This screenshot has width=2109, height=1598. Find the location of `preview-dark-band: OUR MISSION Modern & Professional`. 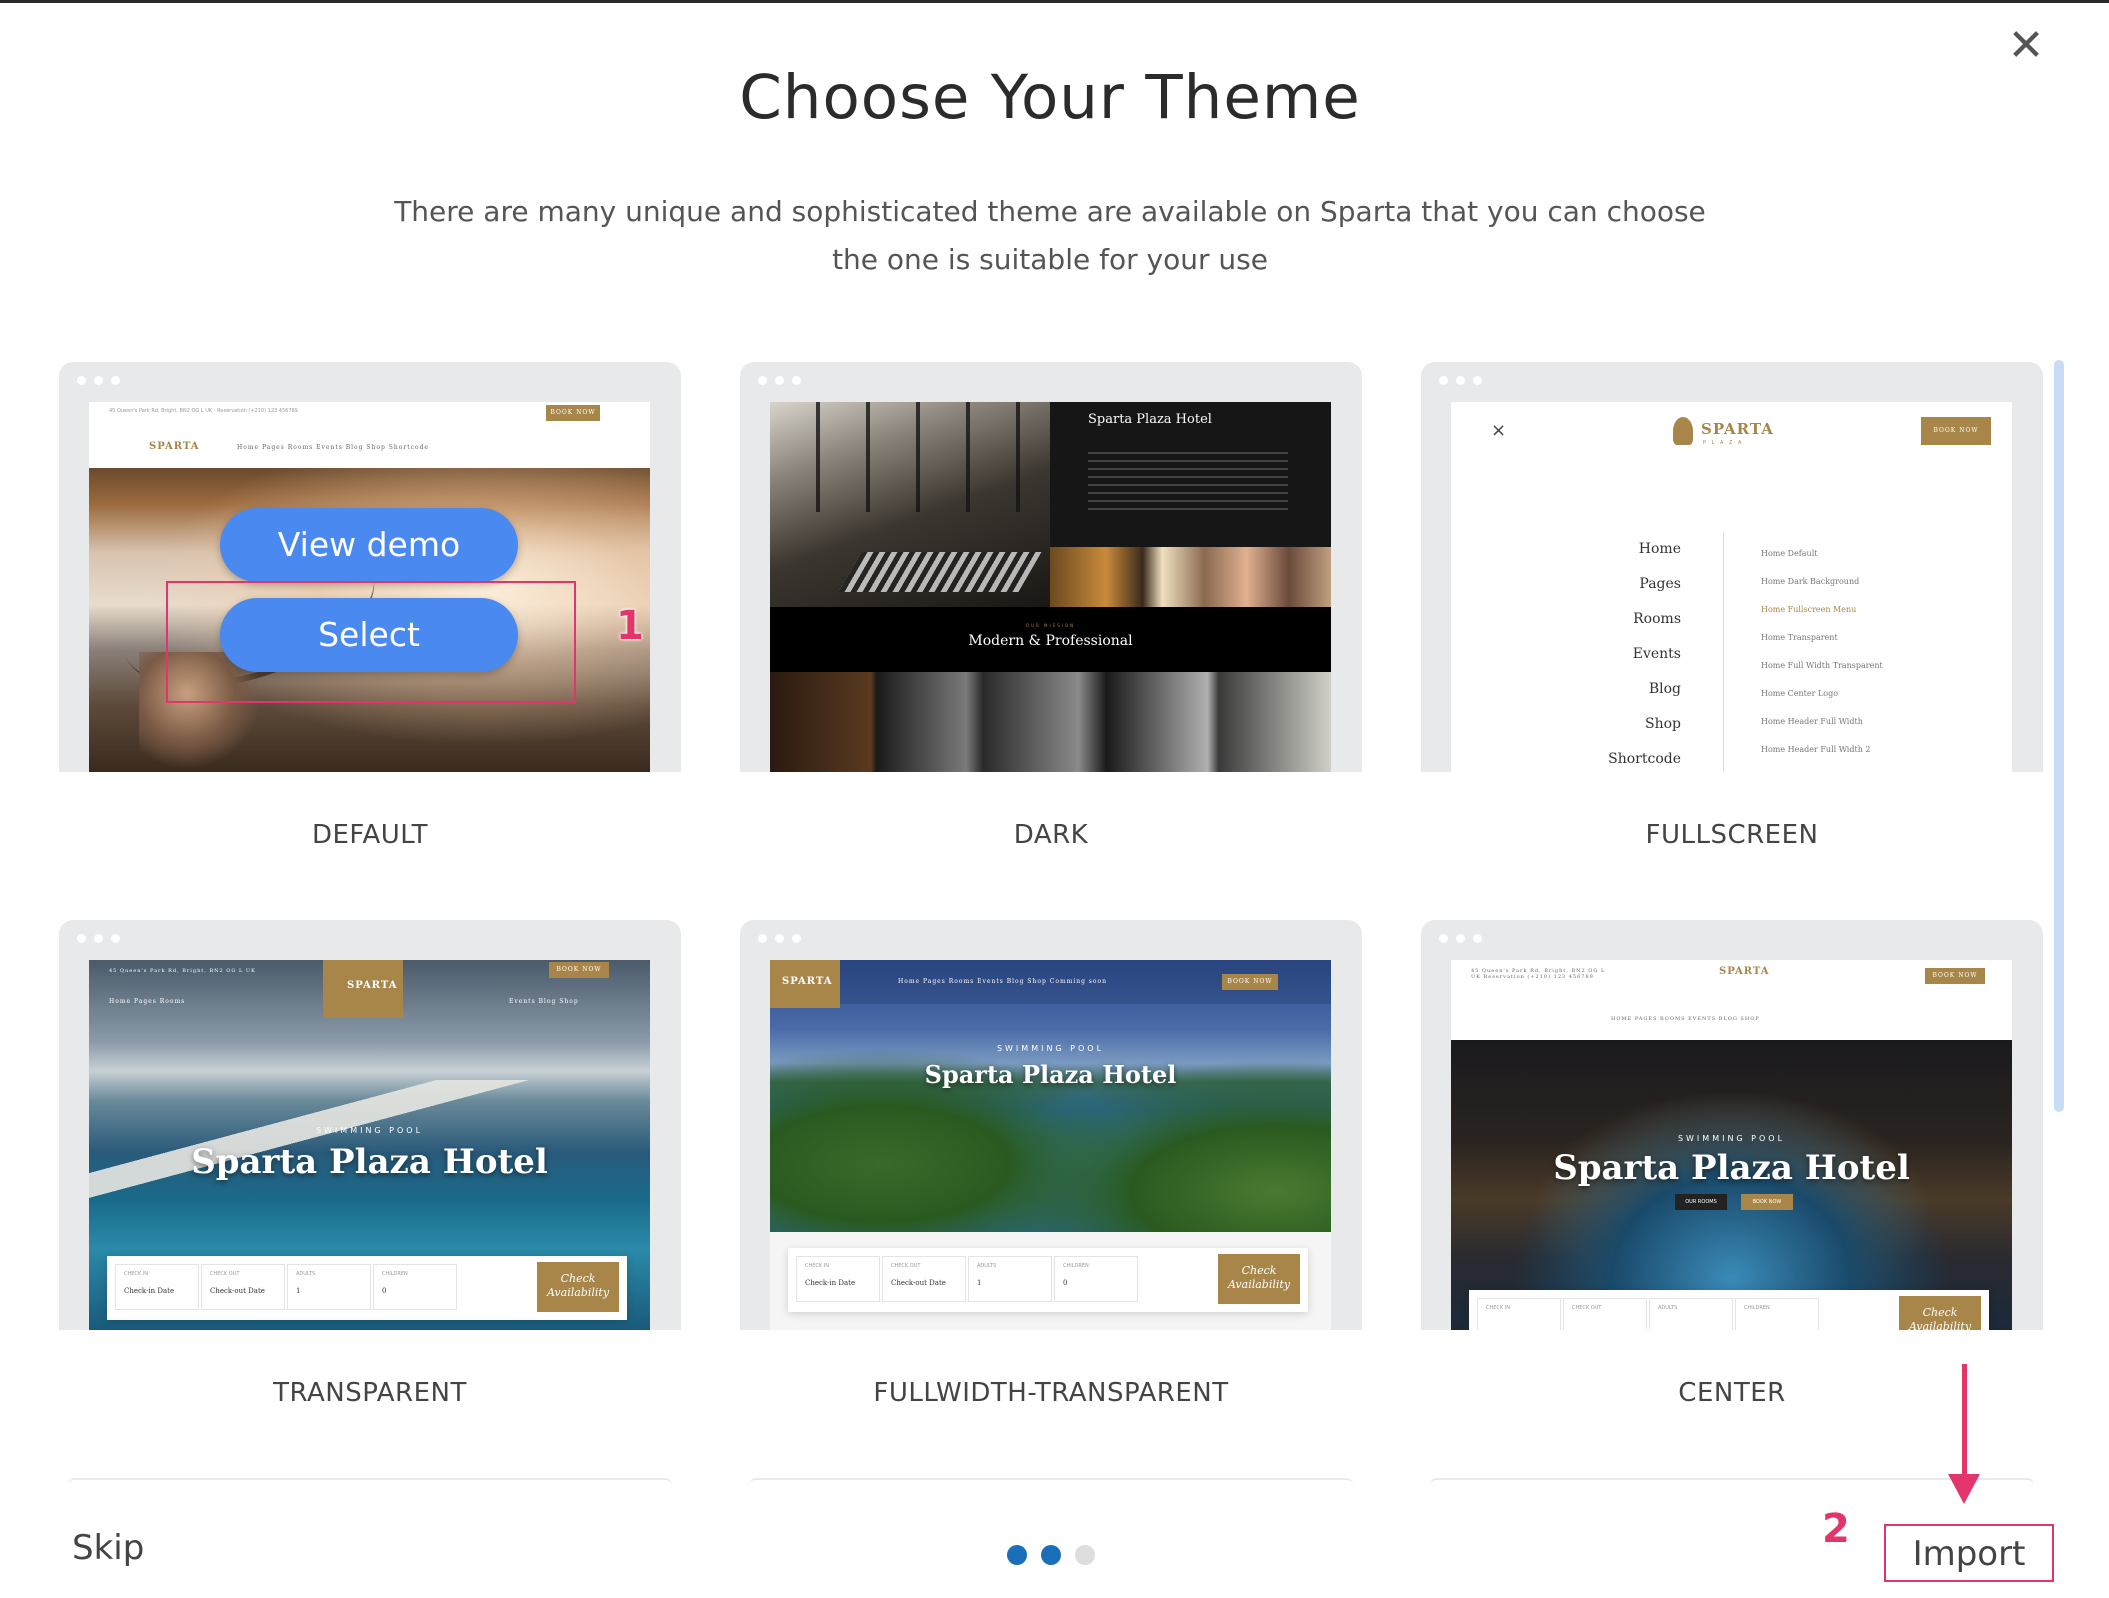

preview-dark-band: OUR MISSION Modern & Professional is located at coordinates (1050, 639).